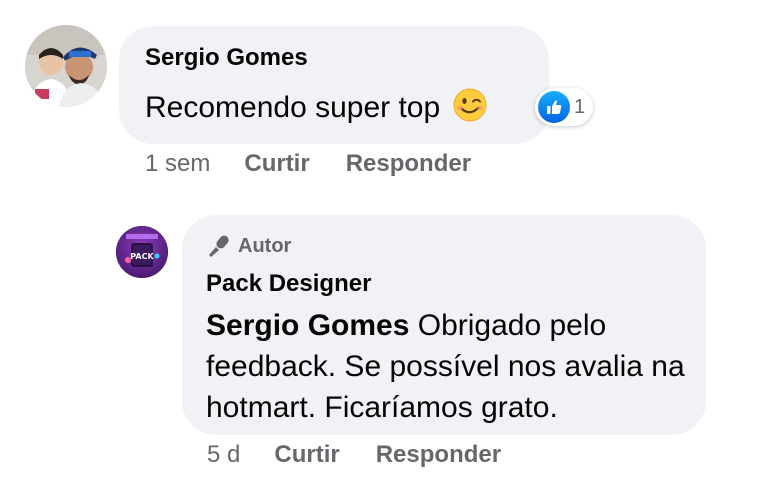 Image resolution: width=768 pixels, height=482 pixels. I want to click on comment-text: Recomendo super top, so click(316, 107).